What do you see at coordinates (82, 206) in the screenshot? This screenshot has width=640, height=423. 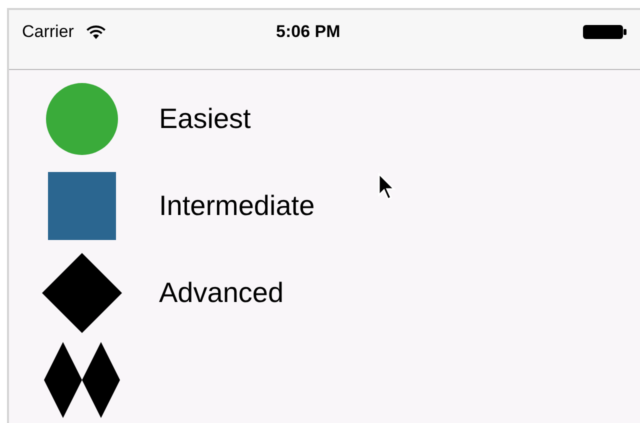 I see `square-icon` at bounding box center [82, 206].